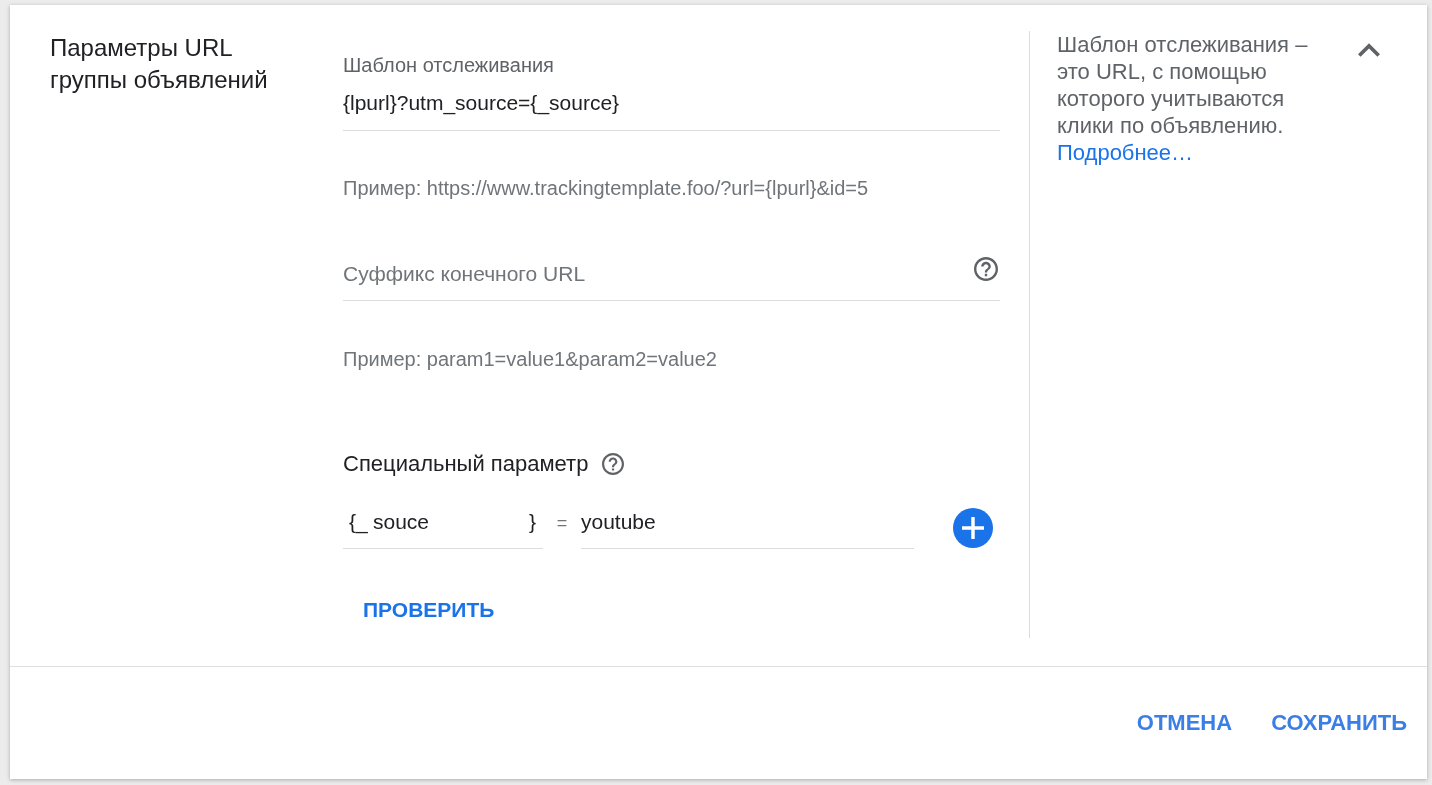  What do you see at coordinates (671, 274) in the screenshot?
I see `url-suffix-field: Суффикс конечного URL` at bounding box center [671, 274].